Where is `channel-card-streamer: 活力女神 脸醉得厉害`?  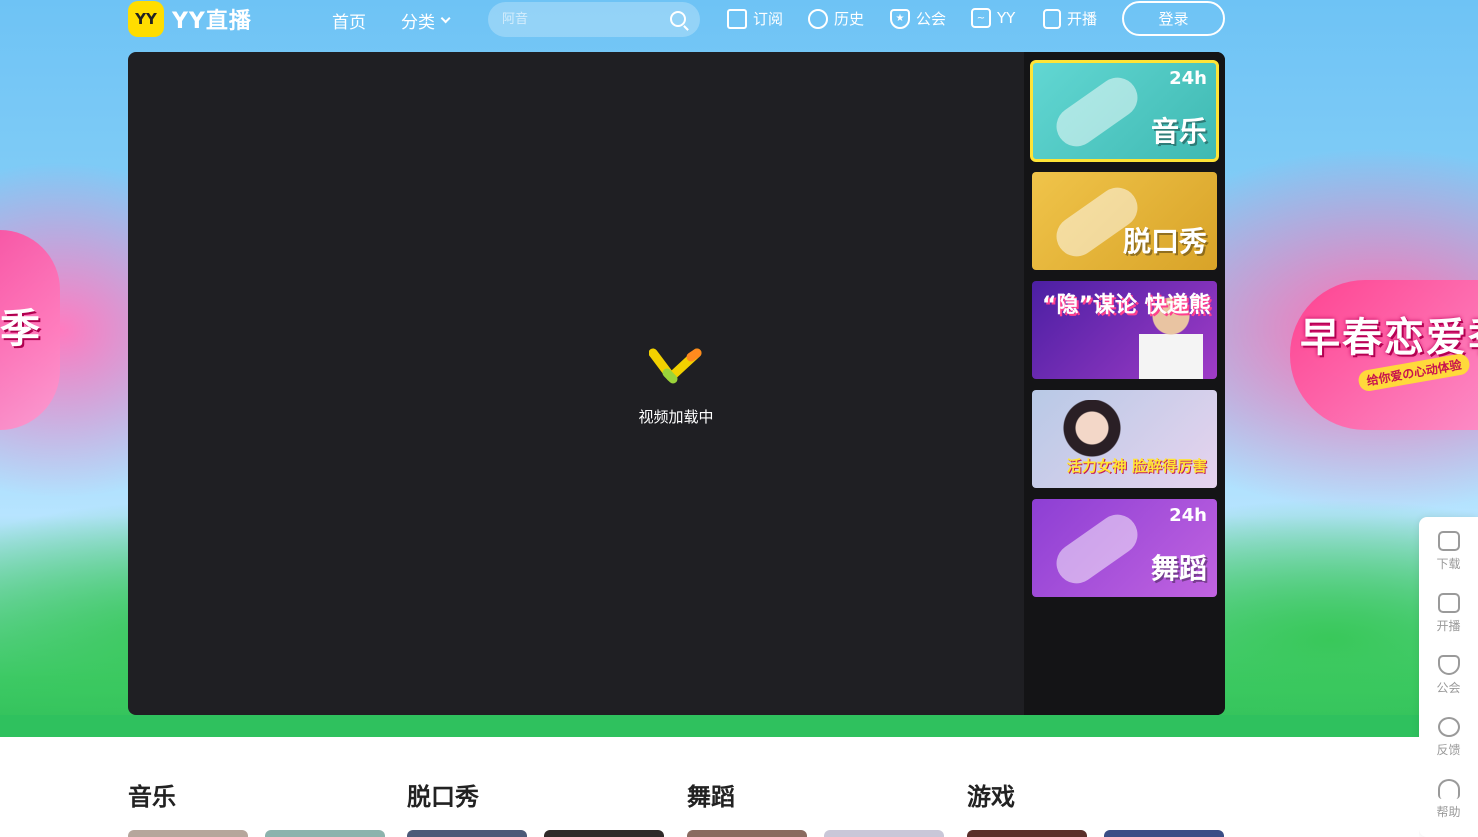 channel-card-streamer: 活力女神 脸醉得厉害 is located at coordinates (1124, 439).